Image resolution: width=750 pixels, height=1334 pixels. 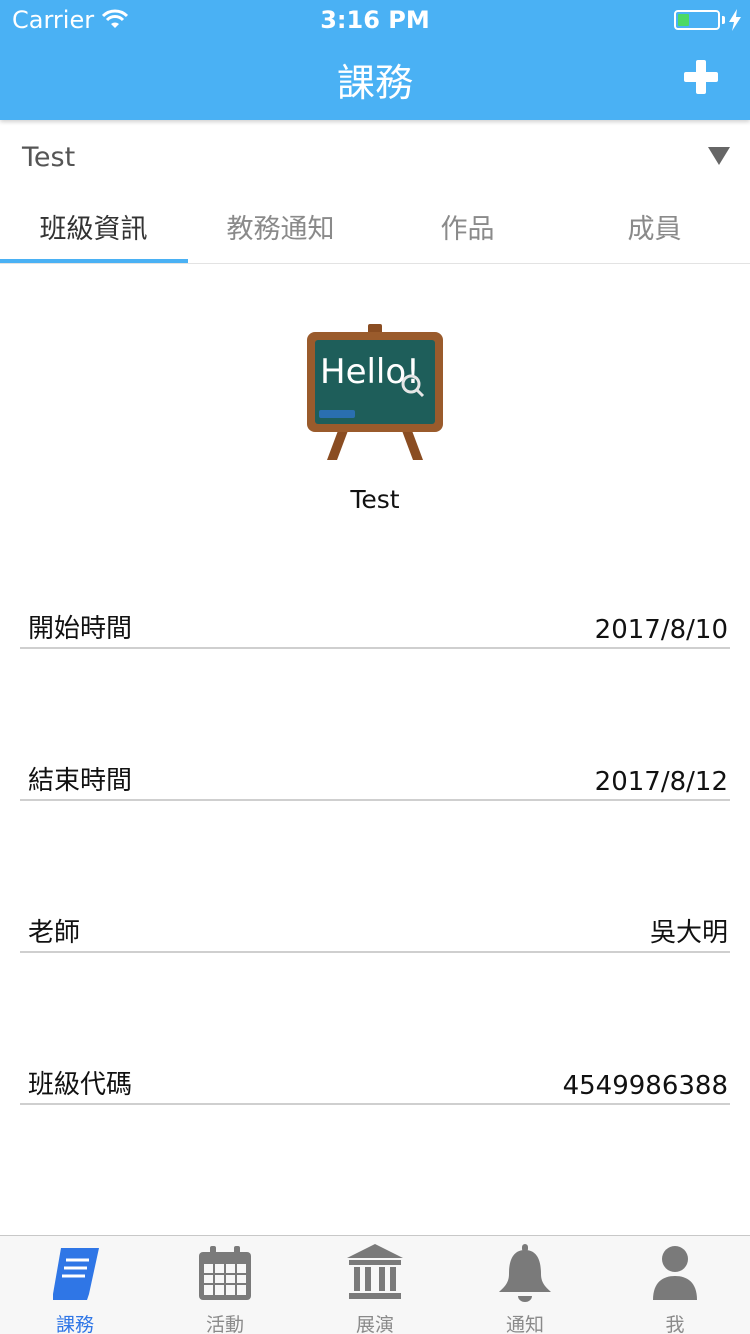 What do you see at coordinates (524, 1324) in the screenshot?
I see `tabbar-label: 通知` at bounding box center [524, 1324].